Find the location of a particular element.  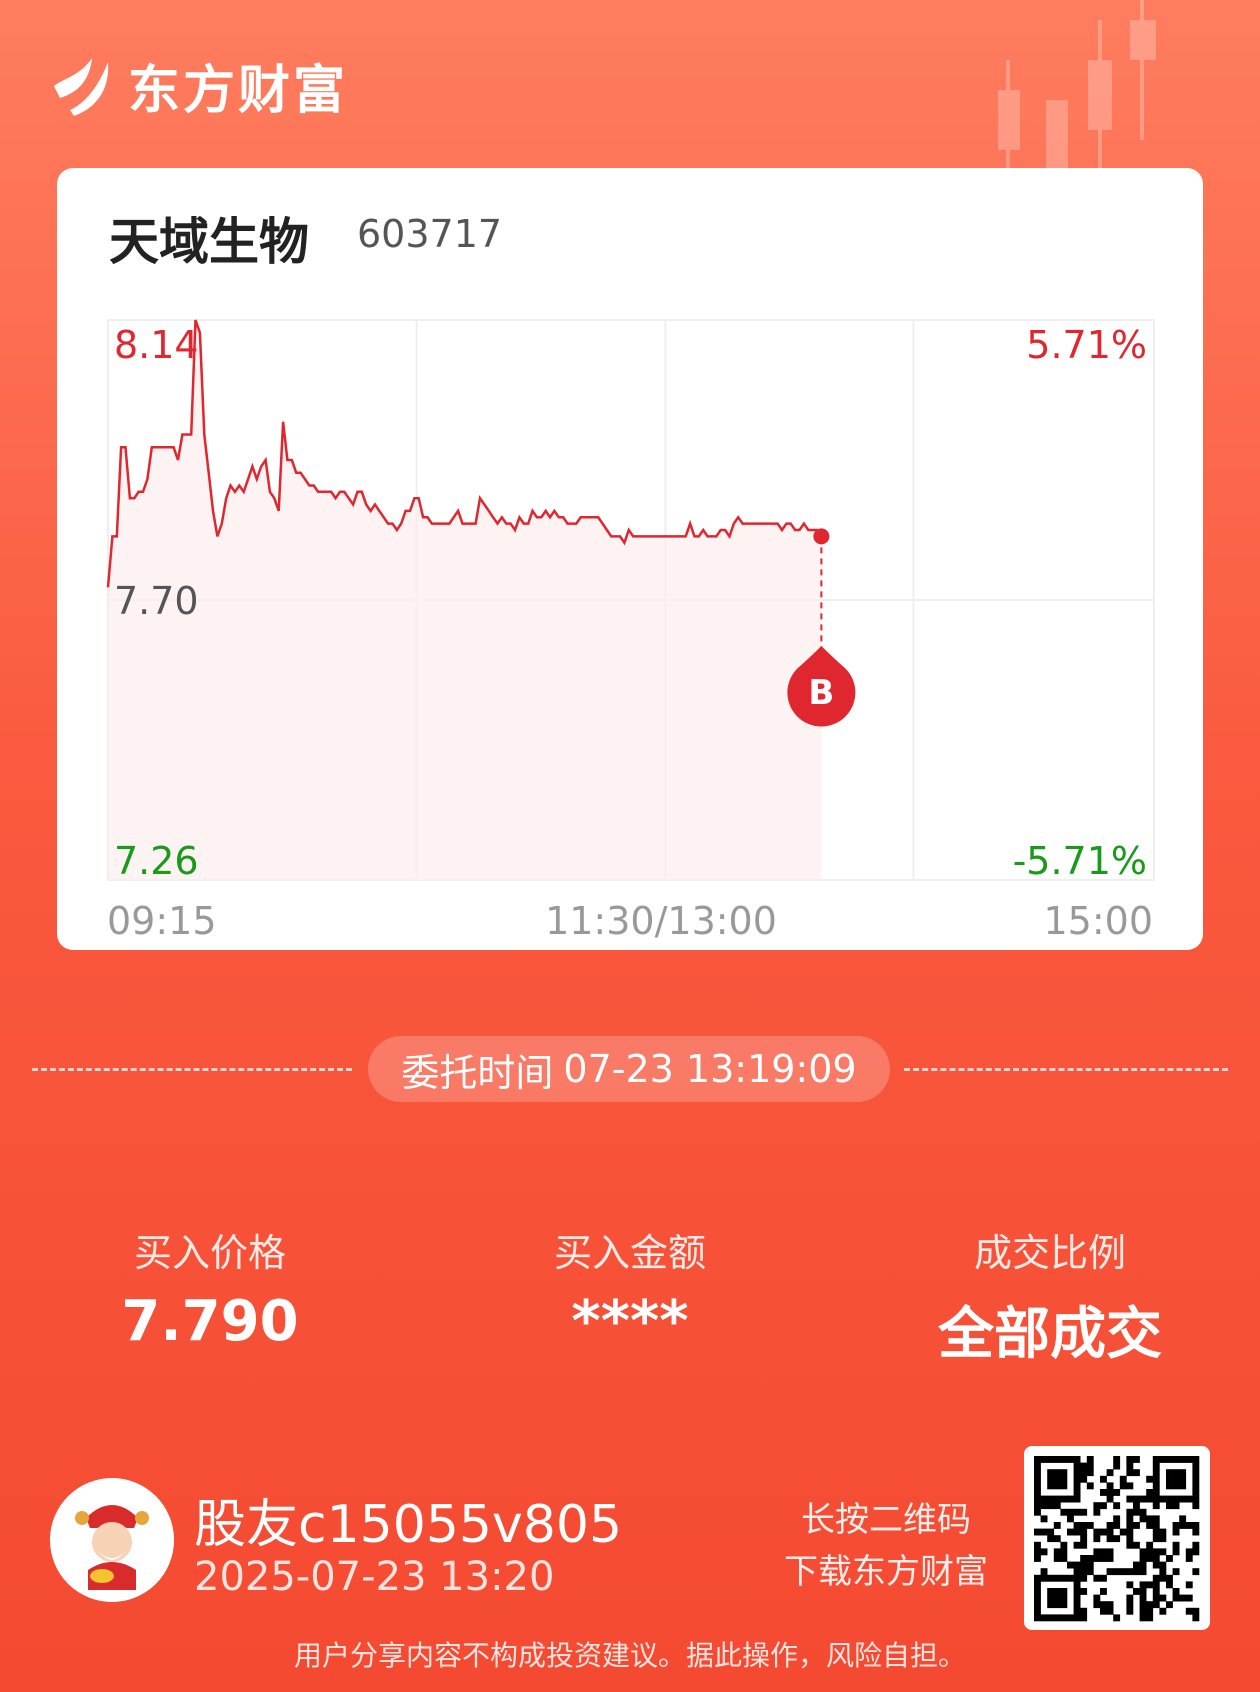

stat-buy-price: 买入价格 7.790 is located at coordinates (210, 1288).